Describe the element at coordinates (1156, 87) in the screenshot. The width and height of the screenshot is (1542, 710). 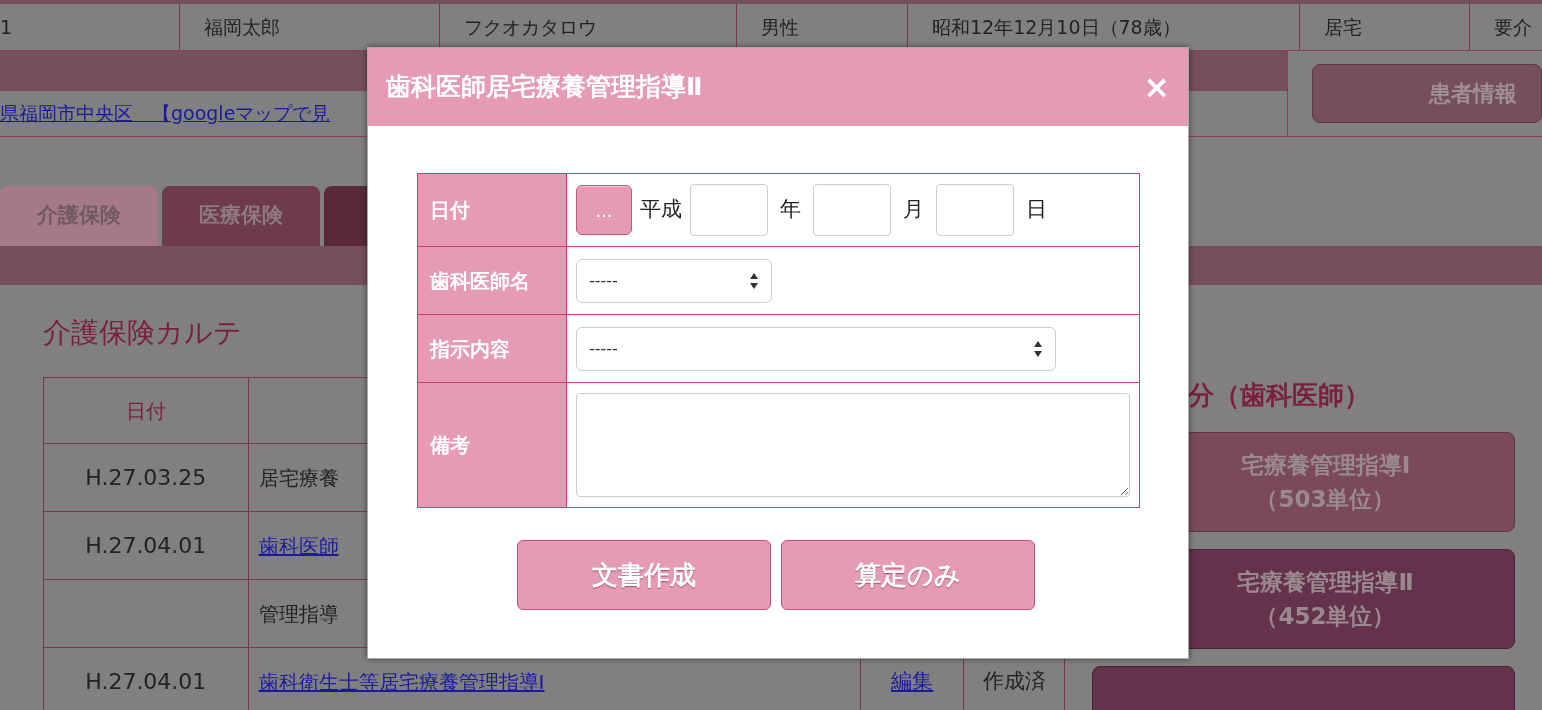
I see `close-button: ×` at that location.